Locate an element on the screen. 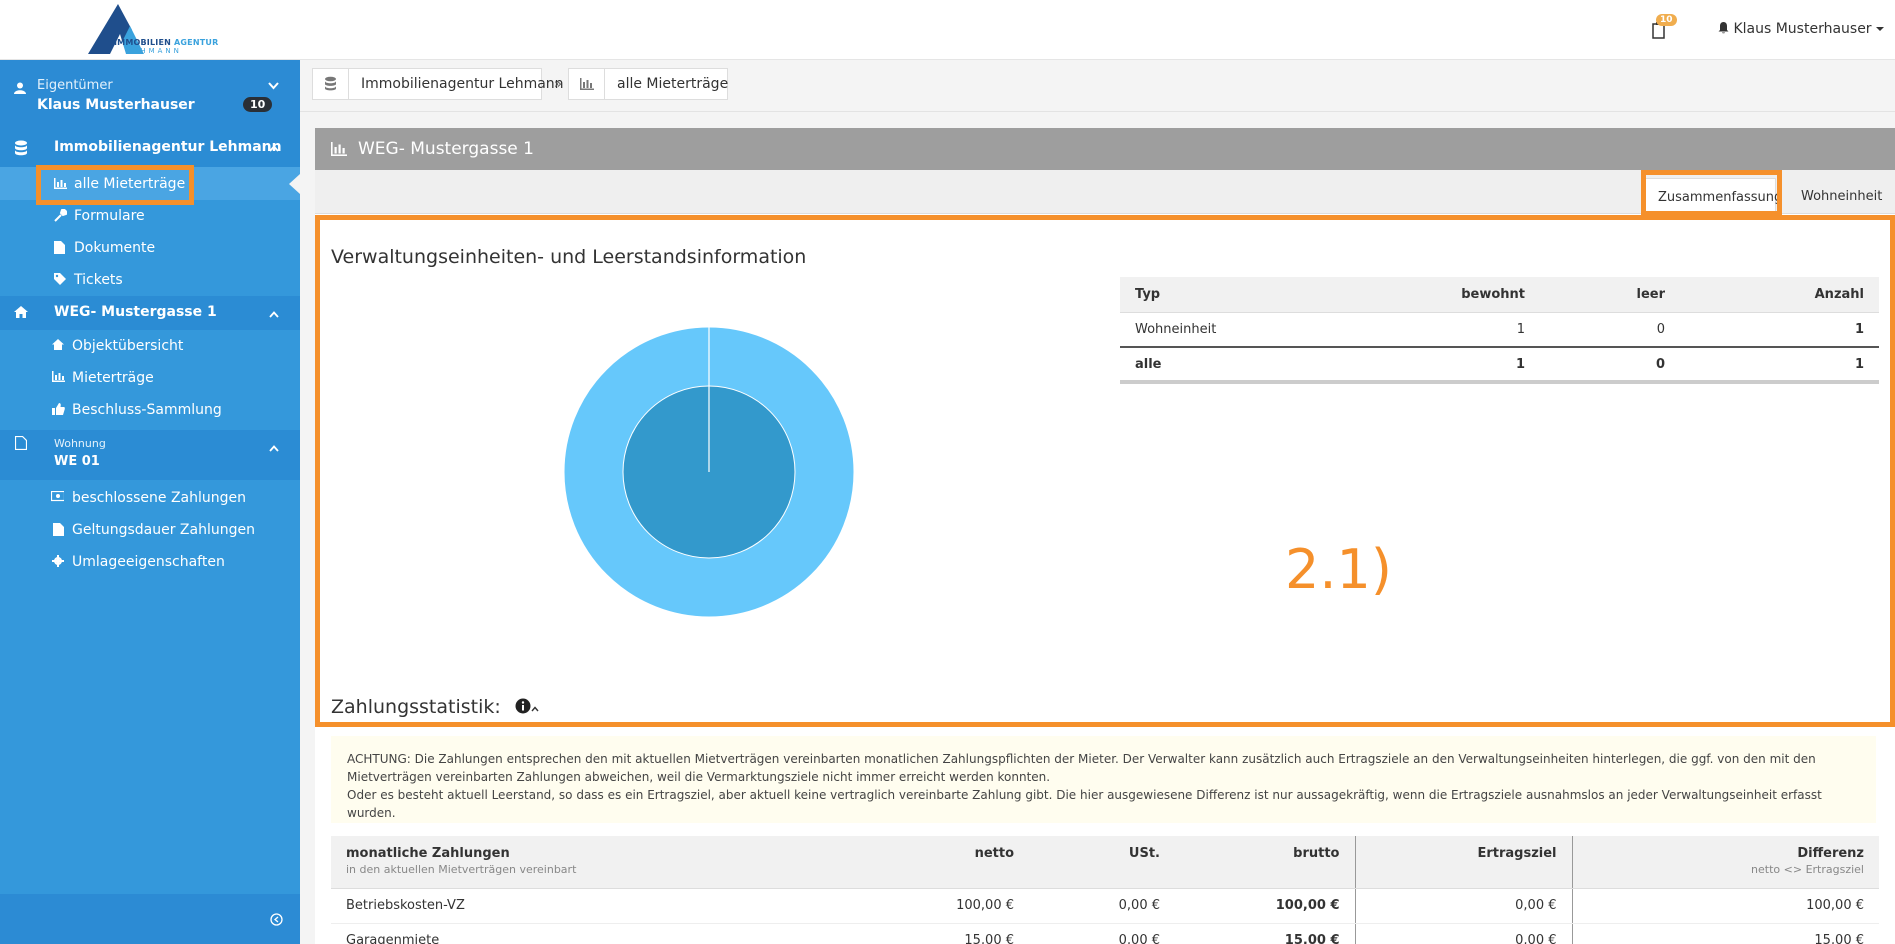 The width and height of the screenshot is (1895, 944). sidebar-item-label: Tickets is located at coordinates (98, 280).